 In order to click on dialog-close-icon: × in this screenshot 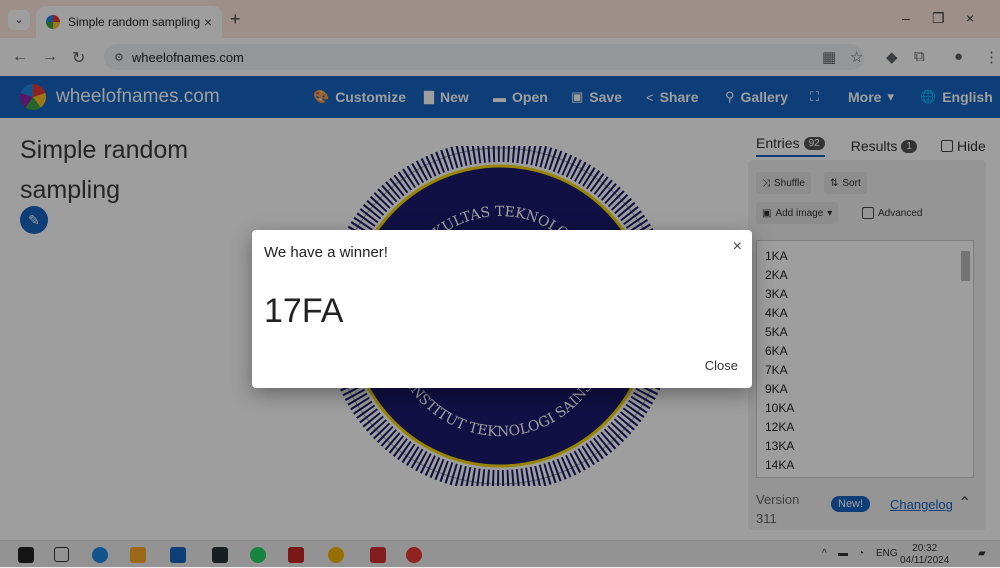, I will do `click(737, 247)`.